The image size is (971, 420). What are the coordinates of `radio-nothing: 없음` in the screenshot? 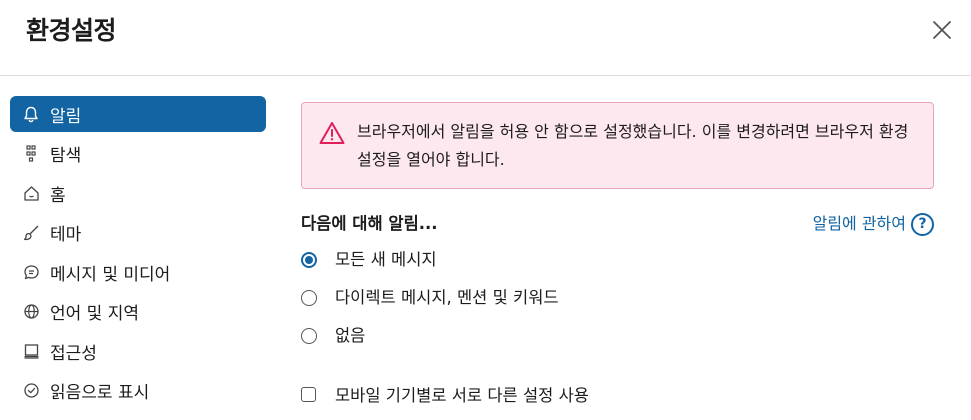 It's located at (617, 336).